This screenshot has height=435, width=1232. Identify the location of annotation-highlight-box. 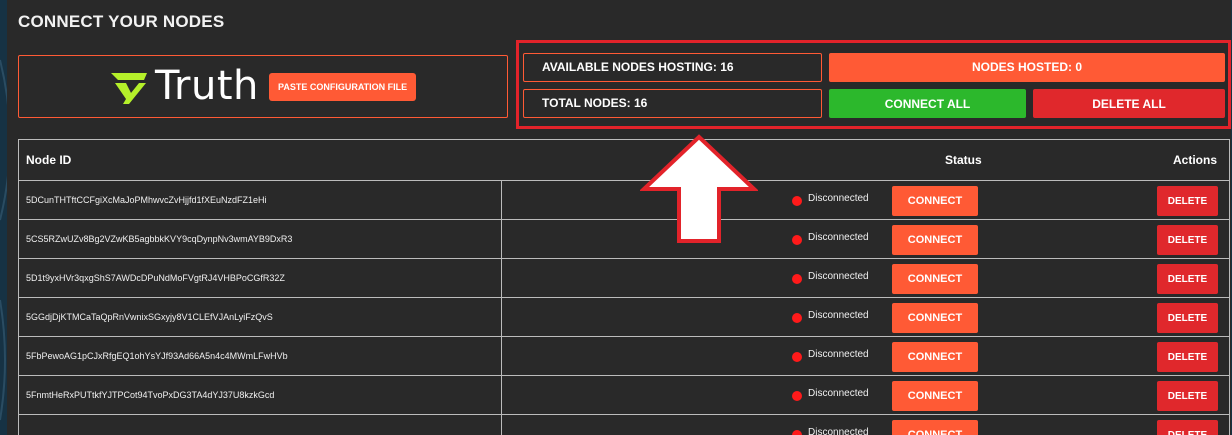
(873, 84).